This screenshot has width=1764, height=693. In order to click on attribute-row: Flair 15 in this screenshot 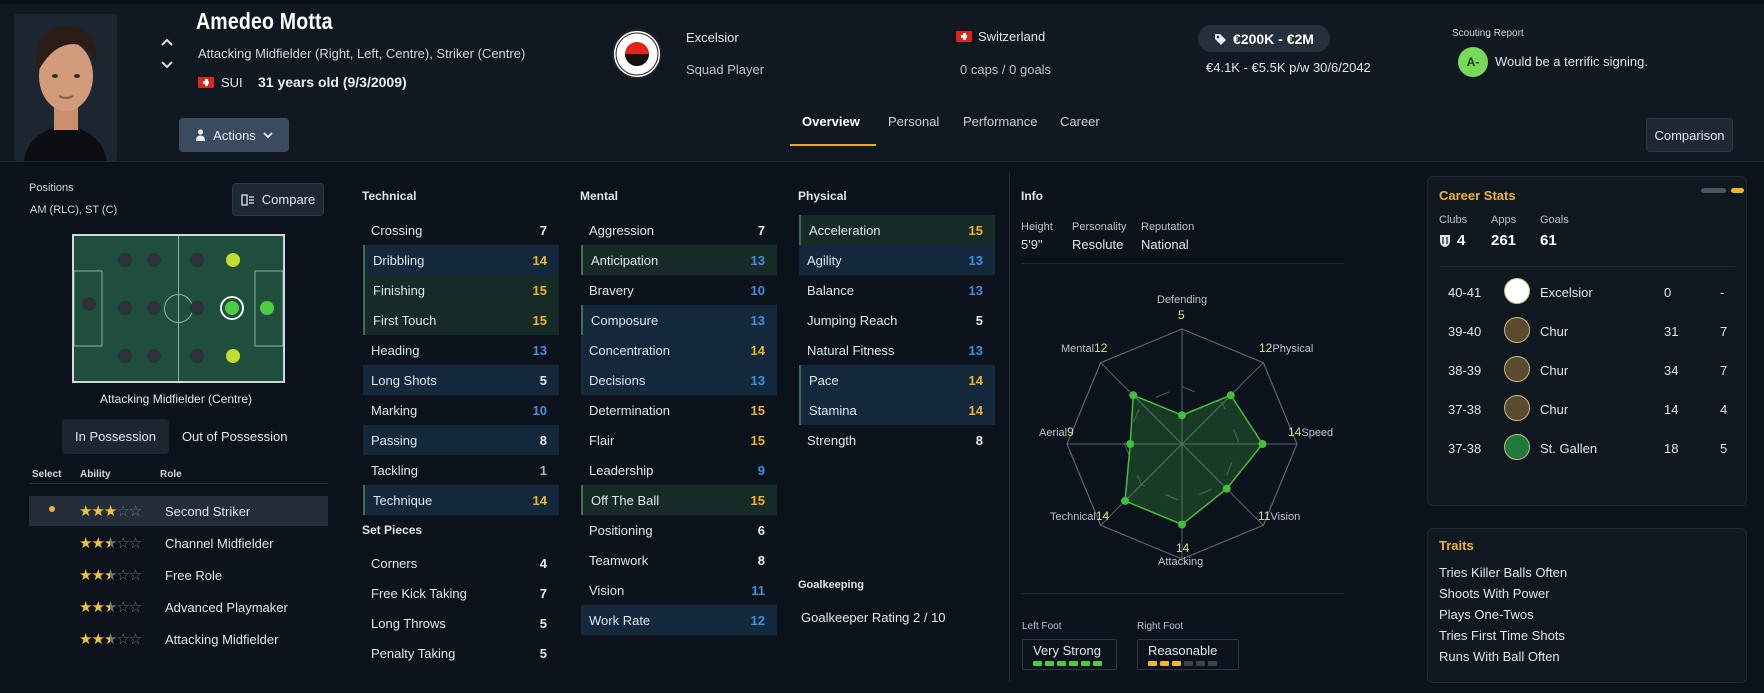, I will do `click(679, 440)`.